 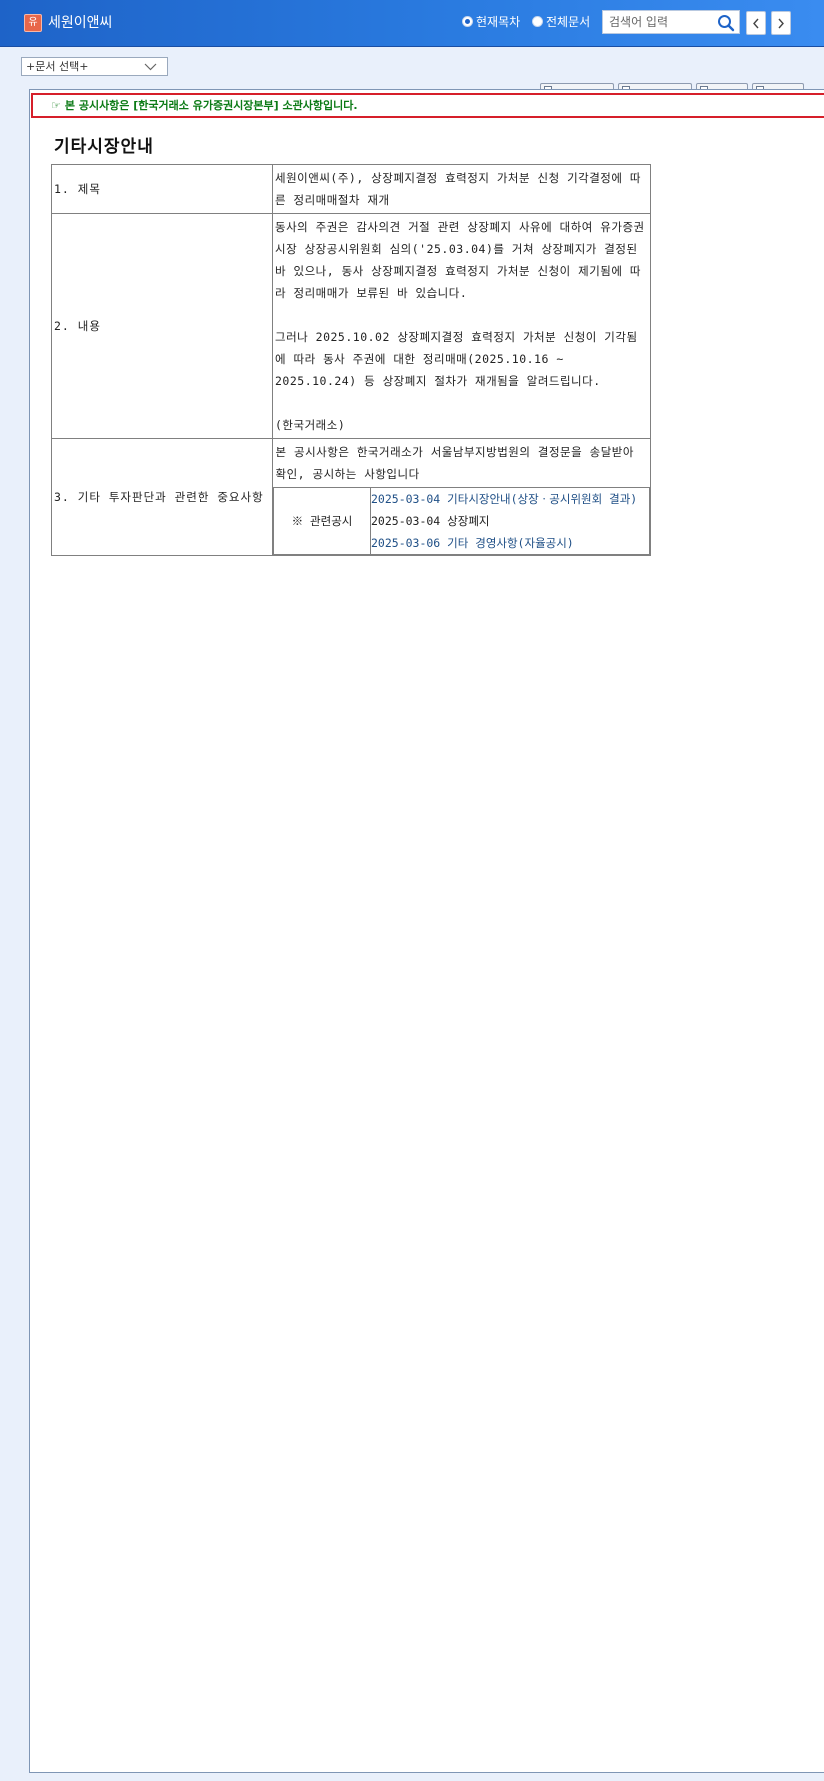 I want to click on company-name: 세원이앤씨, so click(x=80, y=23).